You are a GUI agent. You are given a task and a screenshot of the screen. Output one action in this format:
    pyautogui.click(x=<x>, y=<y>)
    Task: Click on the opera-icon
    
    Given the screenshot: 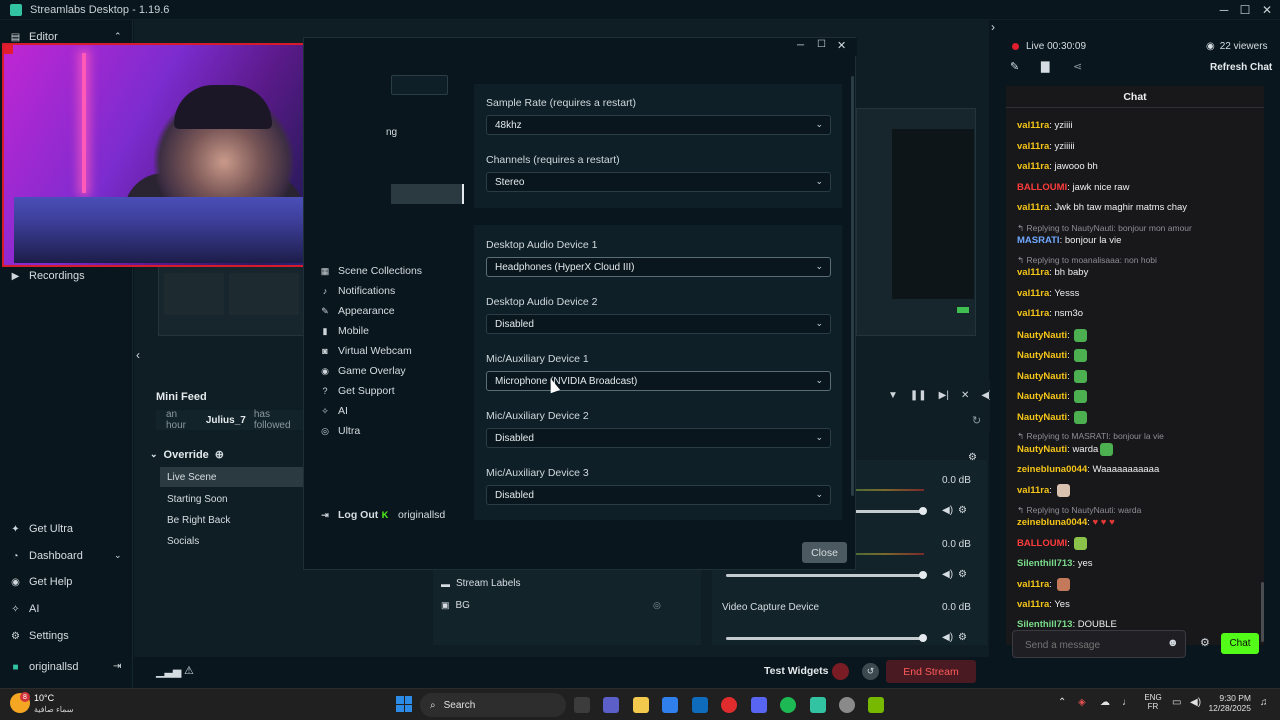 What is the action you would take?
    pyautogui.click(x=729, y=705)
    